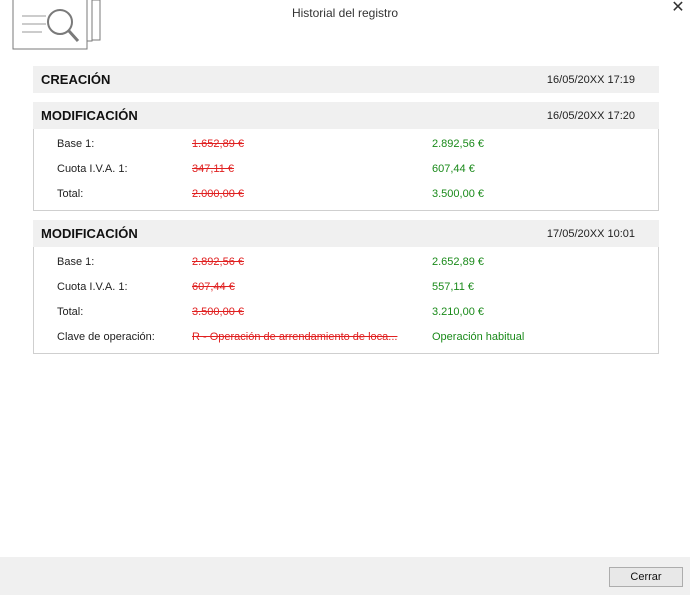 Image resolution: width=690 pixels, height=595 pixels. I want to click on entry-datetime: 16/05/20XX 17:19, so click(590, 79).